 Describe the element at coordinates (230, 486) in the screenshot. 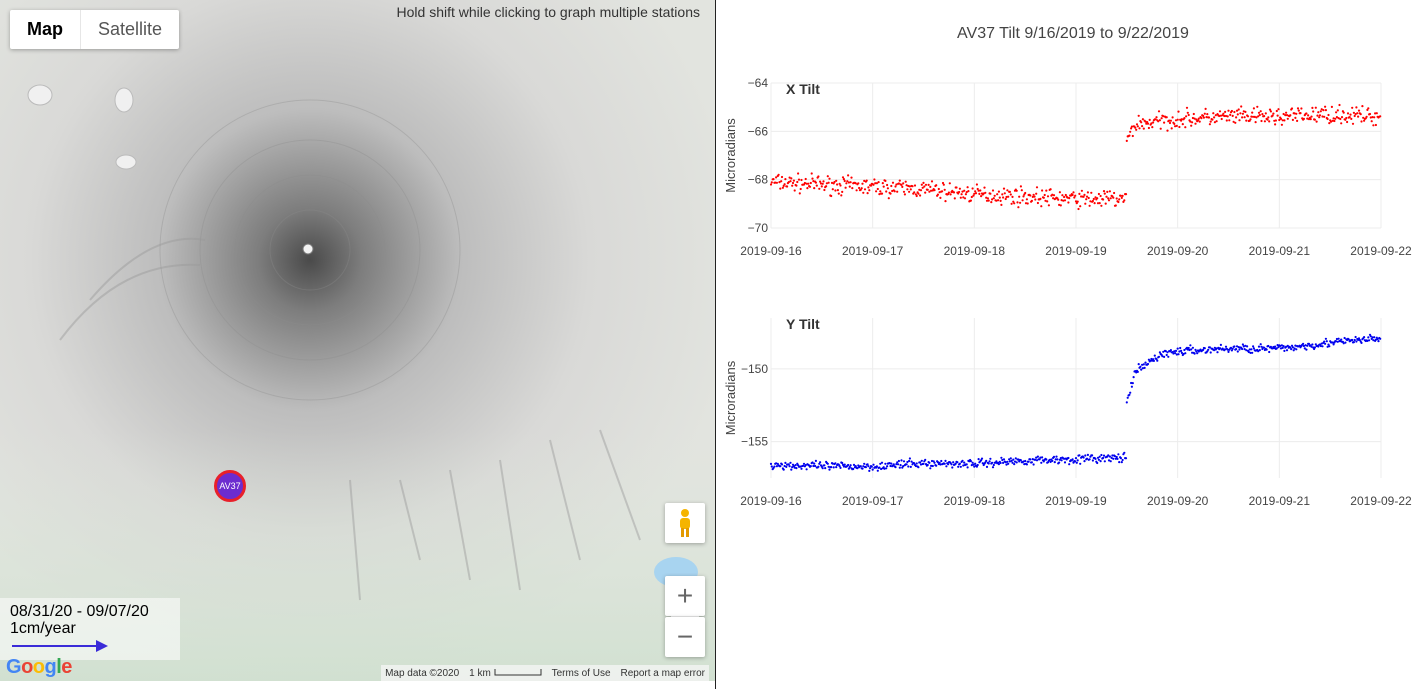

I see `station-marker-av37: AV37` at that location.